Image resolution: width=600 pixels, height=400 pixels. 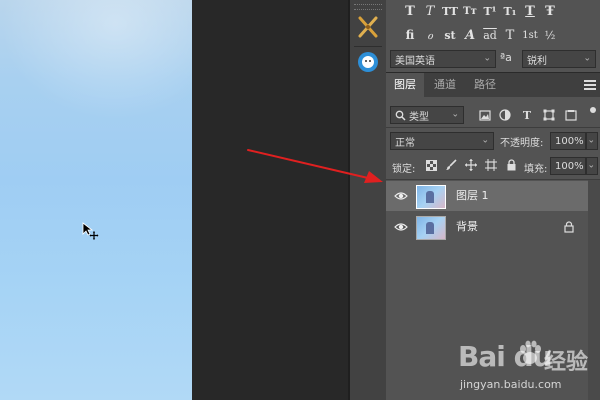 I want to click on layer-row: 背景, so click(x=488, y=227).